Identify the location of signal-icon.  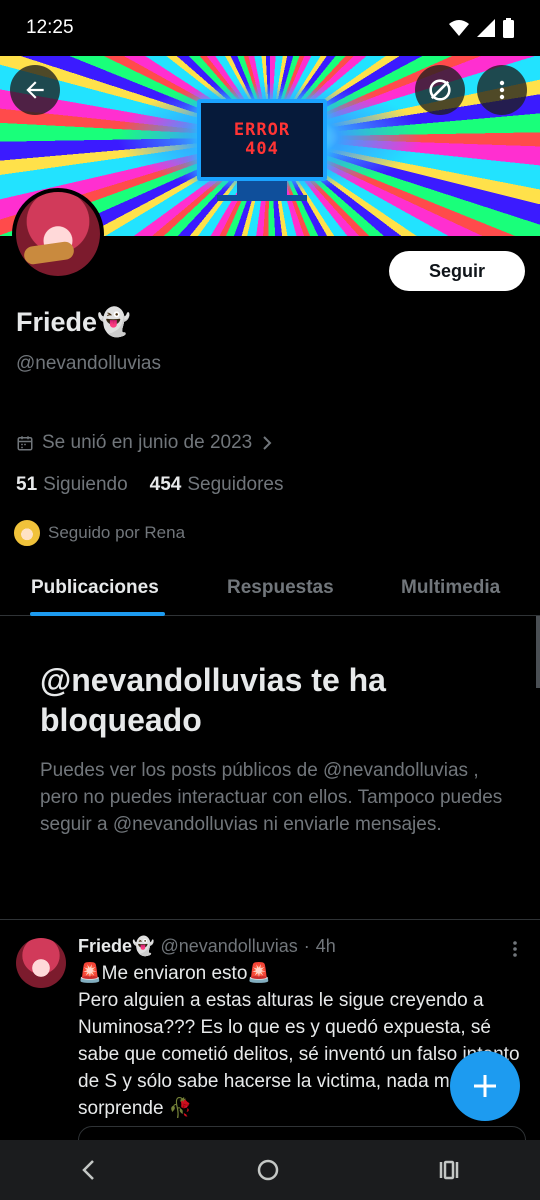
(486, 28).